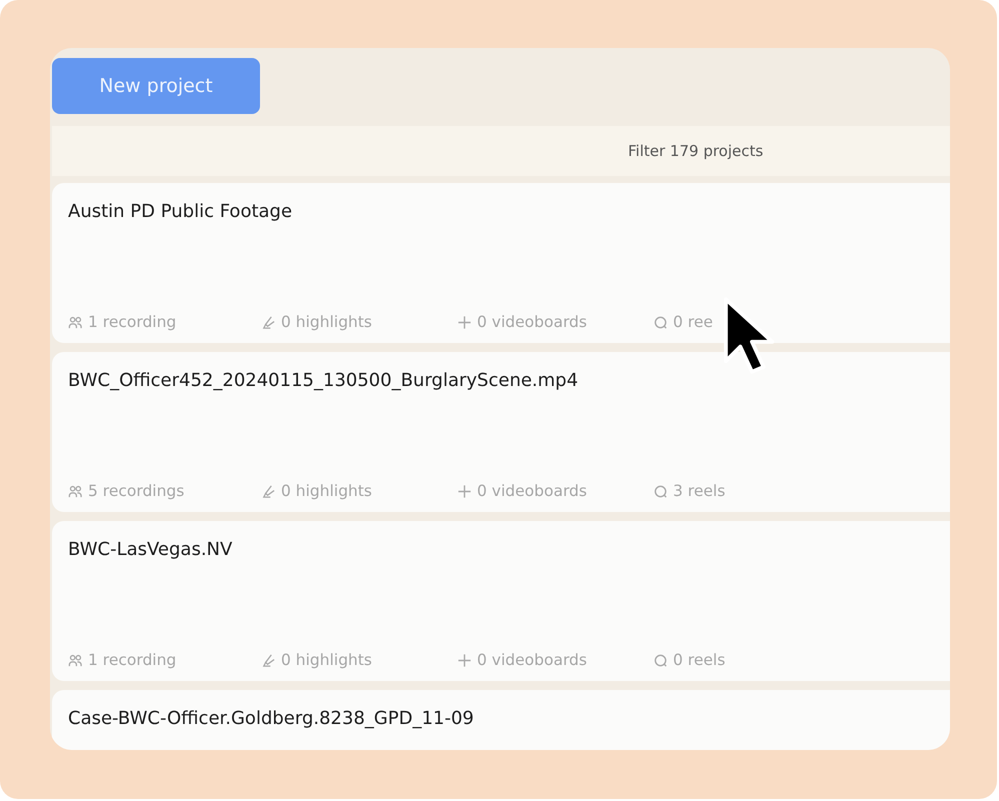 This screenshot has width=999, height=801. Describe the element at coordinates (693, 322) in the screenshot. I see `stat-label: 0 ree` at that location.